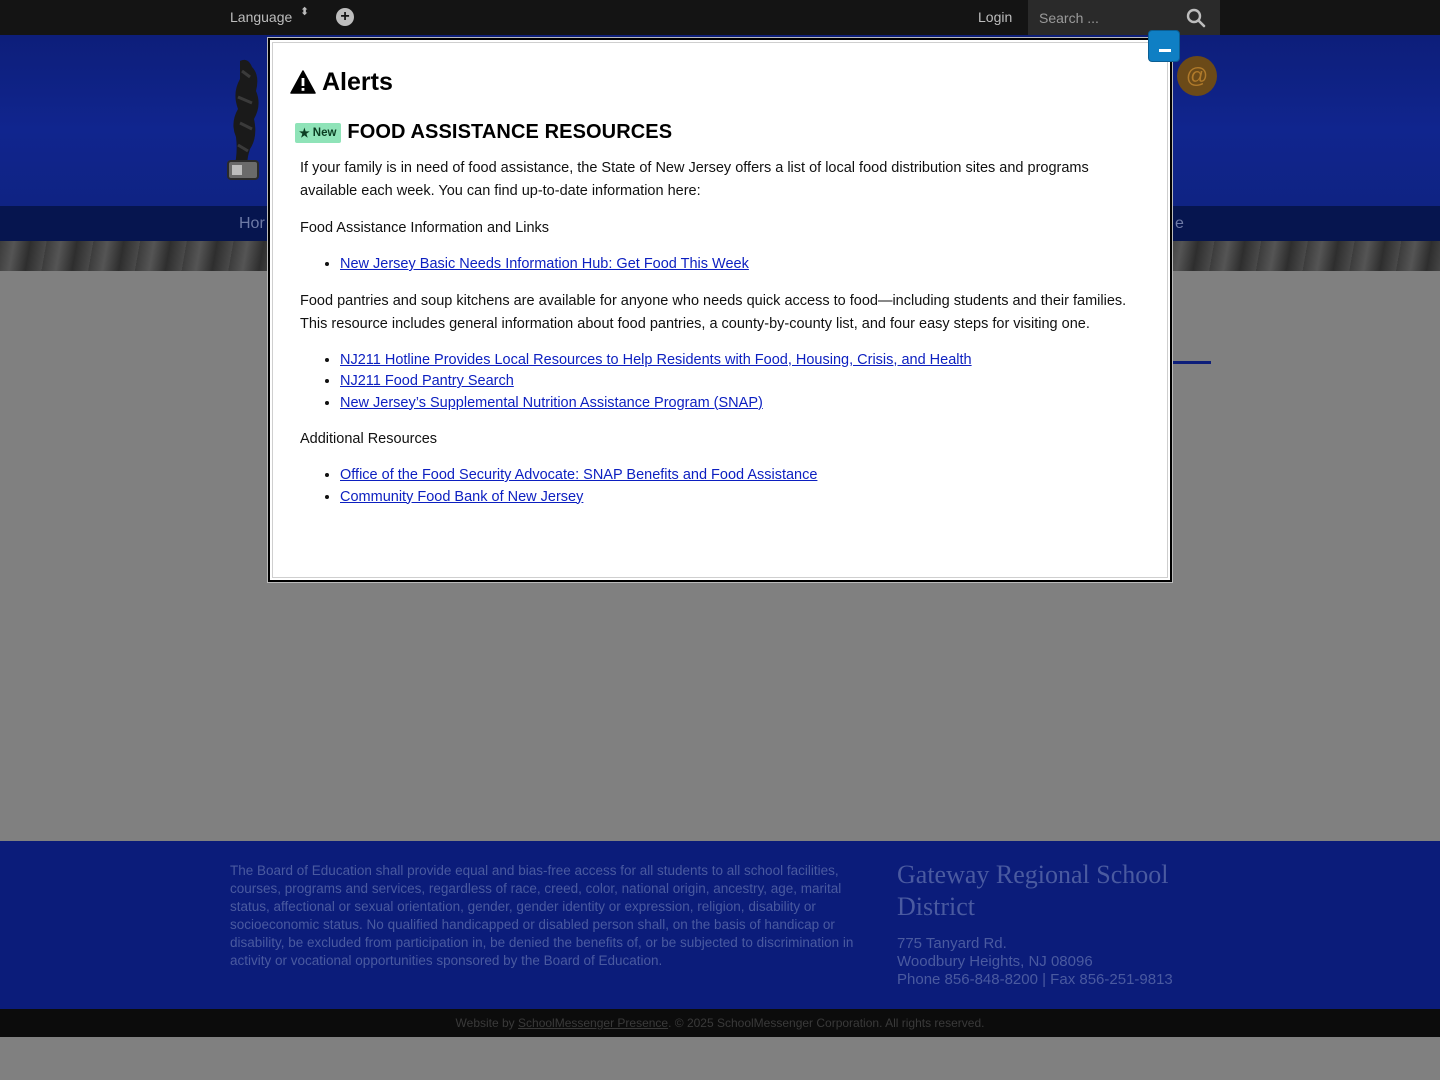  I want to click on nj211-pantry-search-link: NJ211 Food Pantry Search, so click(427, 381).